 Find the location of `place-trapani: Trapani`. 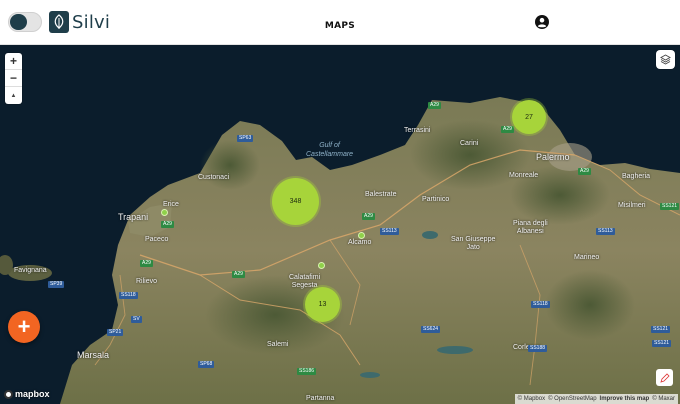

place-trapani: Trapani is located at coordinates (133, 217).